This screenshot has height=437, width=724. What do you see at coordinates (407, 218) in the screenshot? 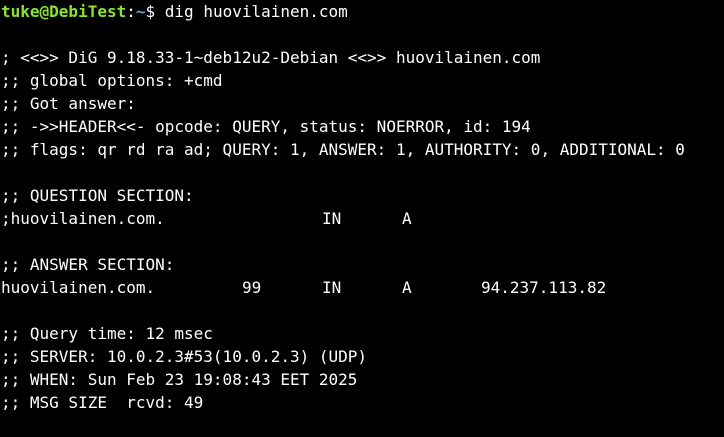
I see `question-type: A` at bounding box center [407, 218].